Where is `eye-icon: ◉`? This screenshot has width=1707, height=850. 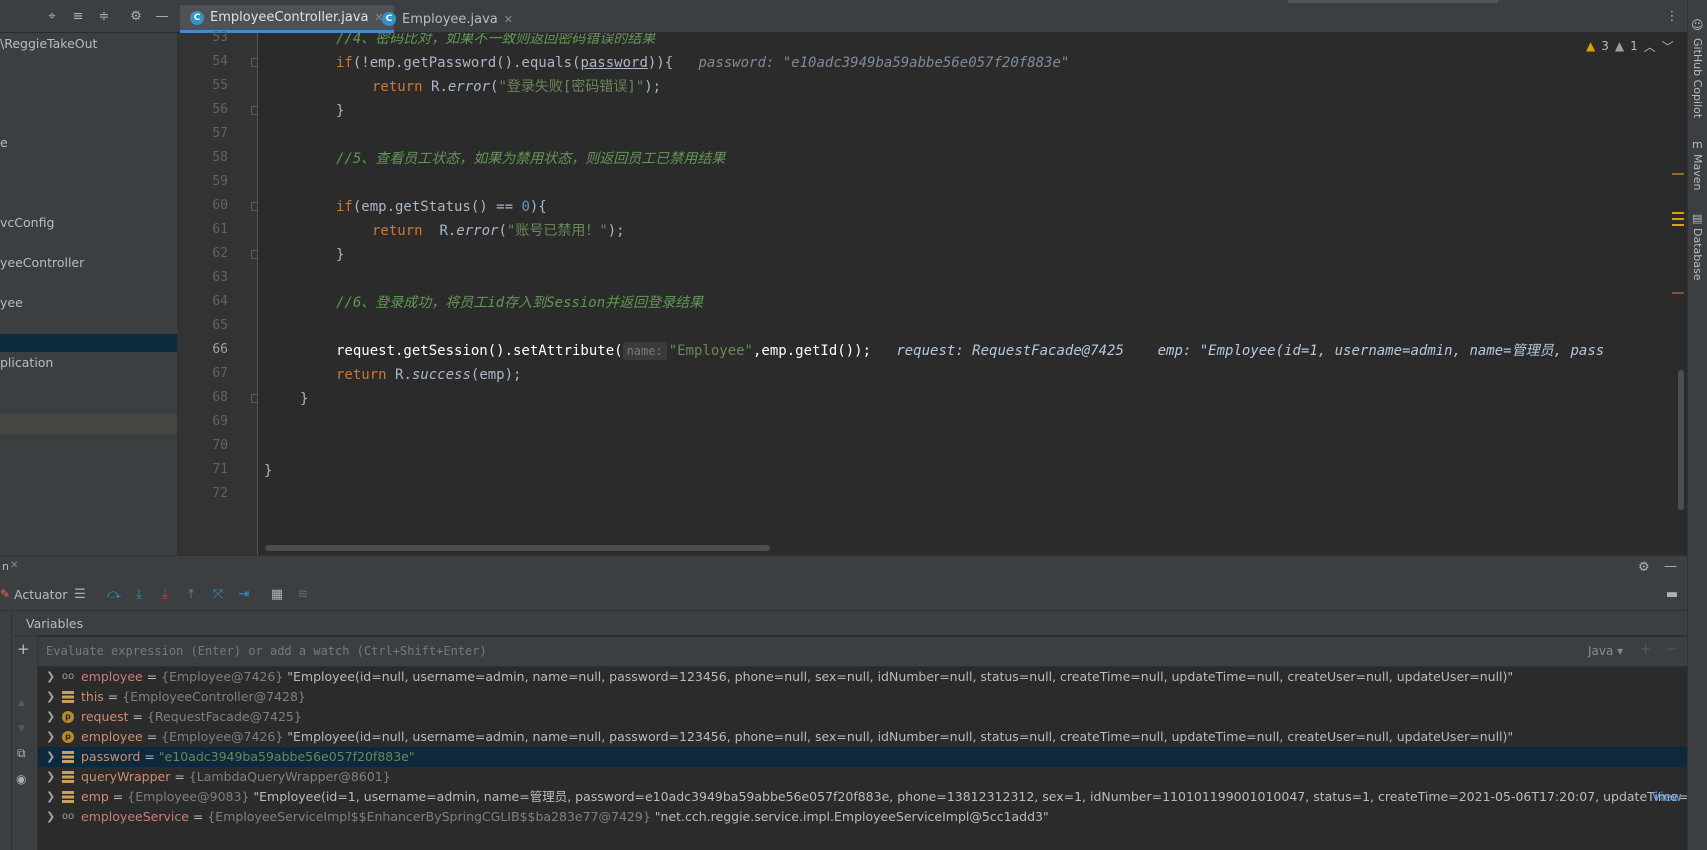
eye-icon: ◉ is located at coordinates (21, 779).